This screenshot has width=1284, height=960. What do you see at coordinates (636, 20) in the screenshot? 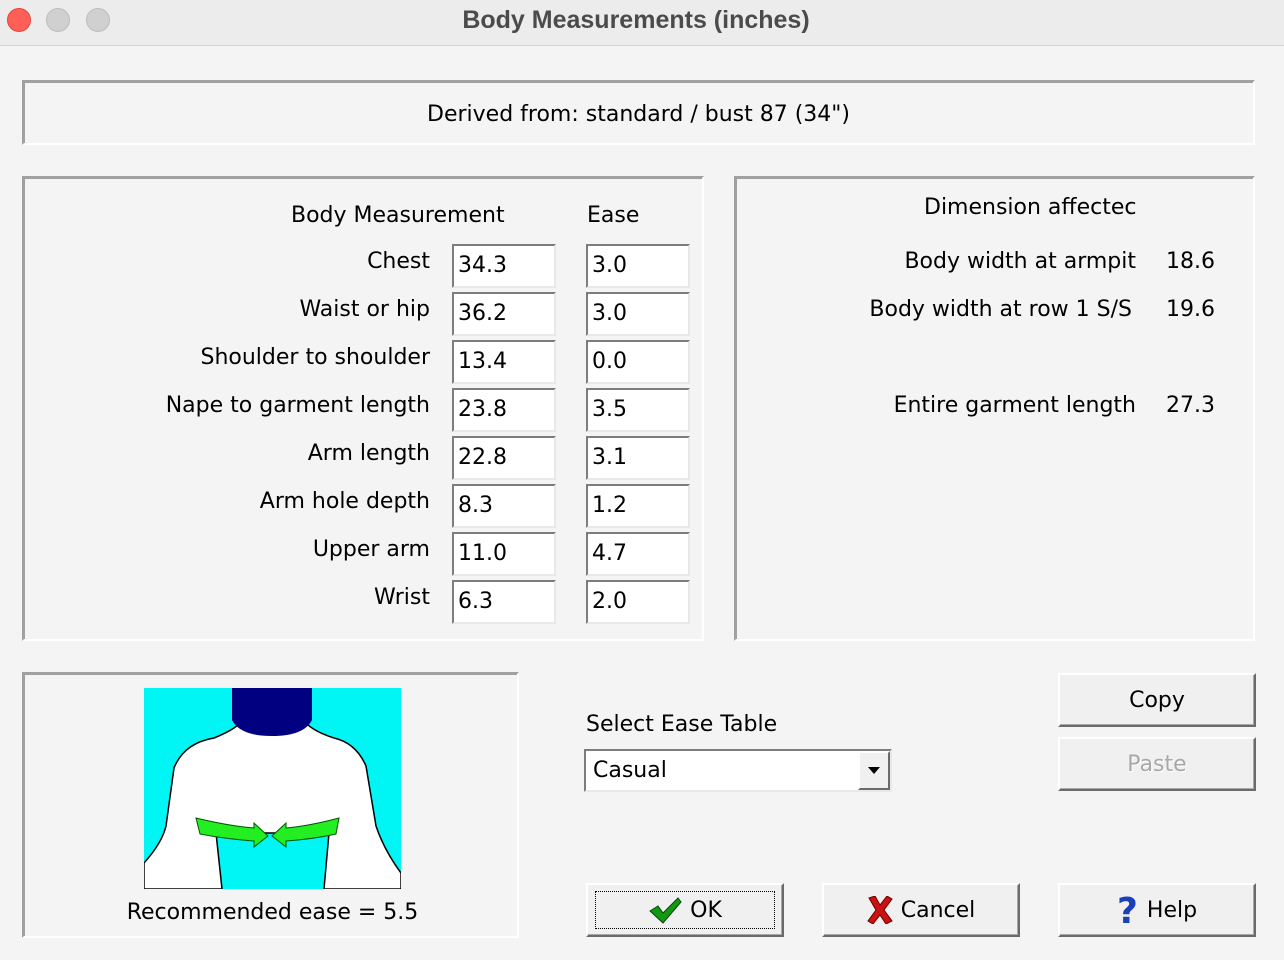
I see `window-title: Body Measurements (inches)` at bounding box center [636, 20].